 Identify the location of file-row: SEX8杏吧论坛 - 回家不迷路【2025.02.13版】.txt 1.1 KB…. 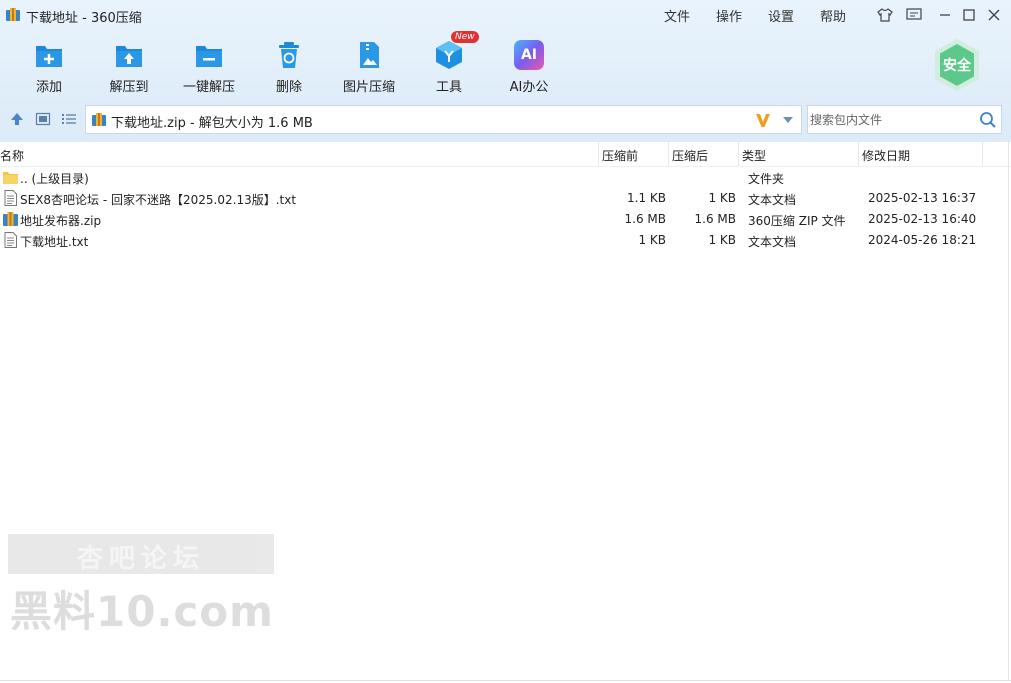
(505, 198).